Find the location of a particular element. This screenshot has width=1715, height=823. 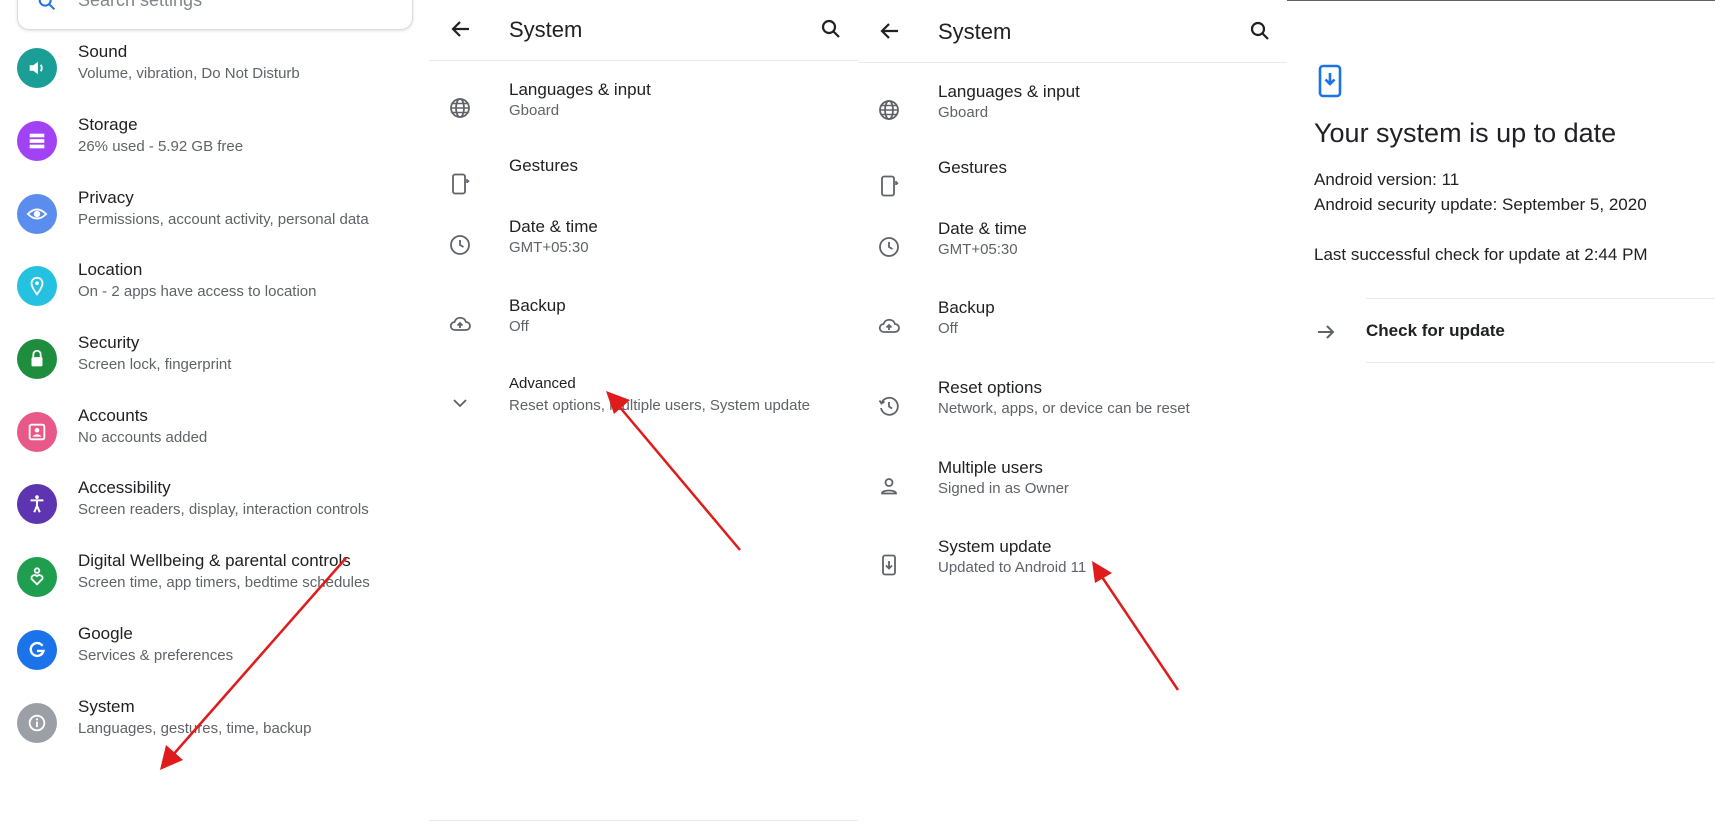

system-item-system-update: System update Updated to Android 11 is located at coordinates (1072, 572).